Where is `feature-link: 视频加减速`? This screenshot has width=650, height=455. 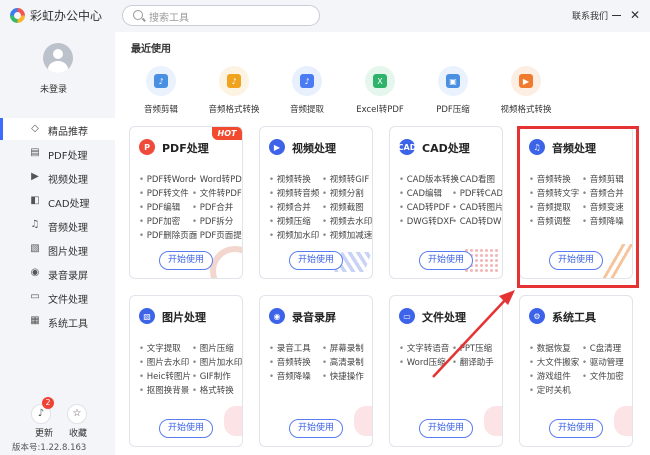
feature-link: 视频加减速 is located at coordinates (347, 235).